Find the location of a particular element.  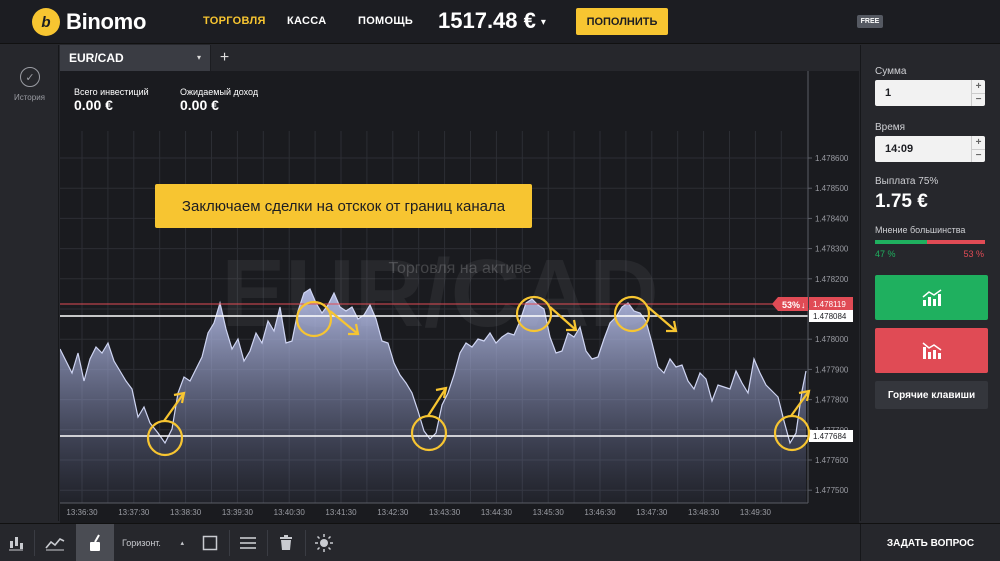

amount-stepper: + − is located at coordinates (978, 93).